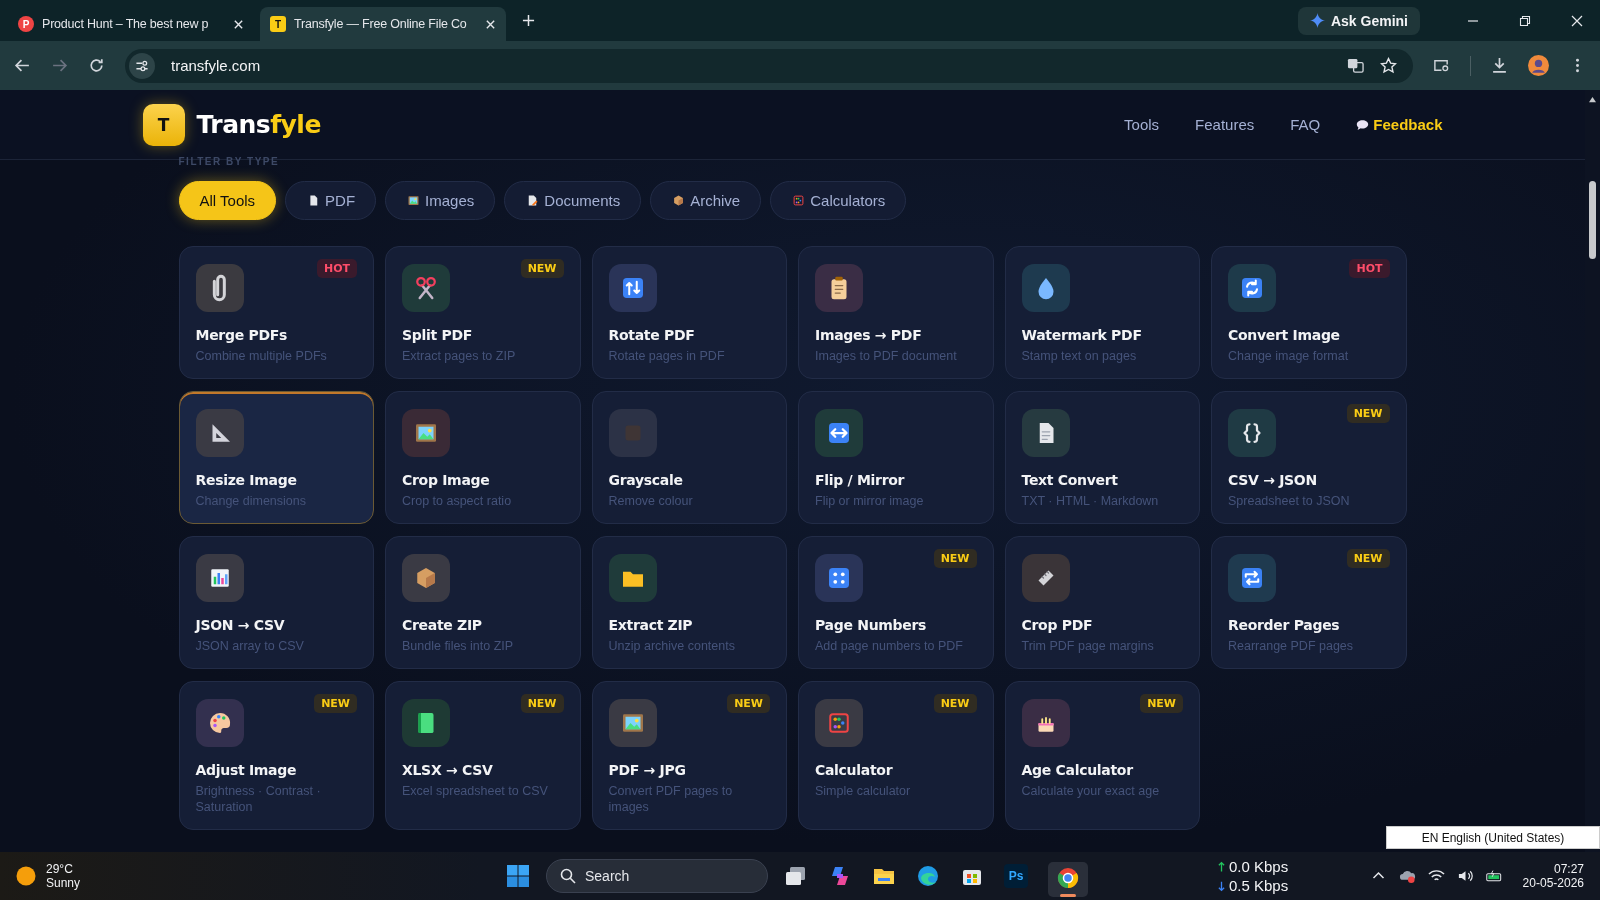 This screenshot has height=900, width=1600. What do you see at coordinates (163, 124) in the screenshot?
I see `logo-badge: T` at bounding box center [163, 124].